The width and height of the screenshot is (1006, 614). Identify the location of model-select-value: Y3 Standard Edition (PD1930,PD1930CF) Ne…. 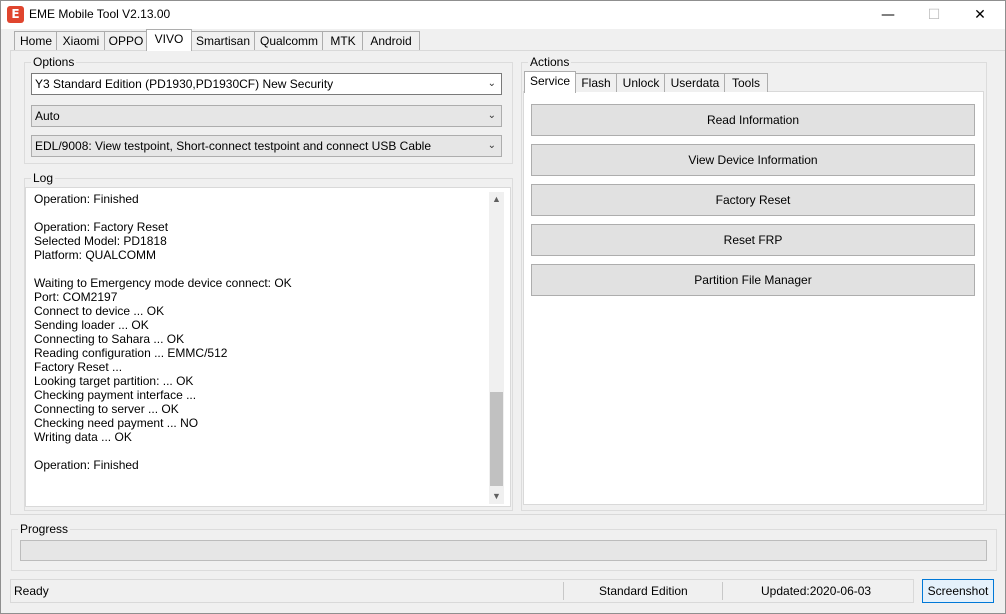
(184, 84).